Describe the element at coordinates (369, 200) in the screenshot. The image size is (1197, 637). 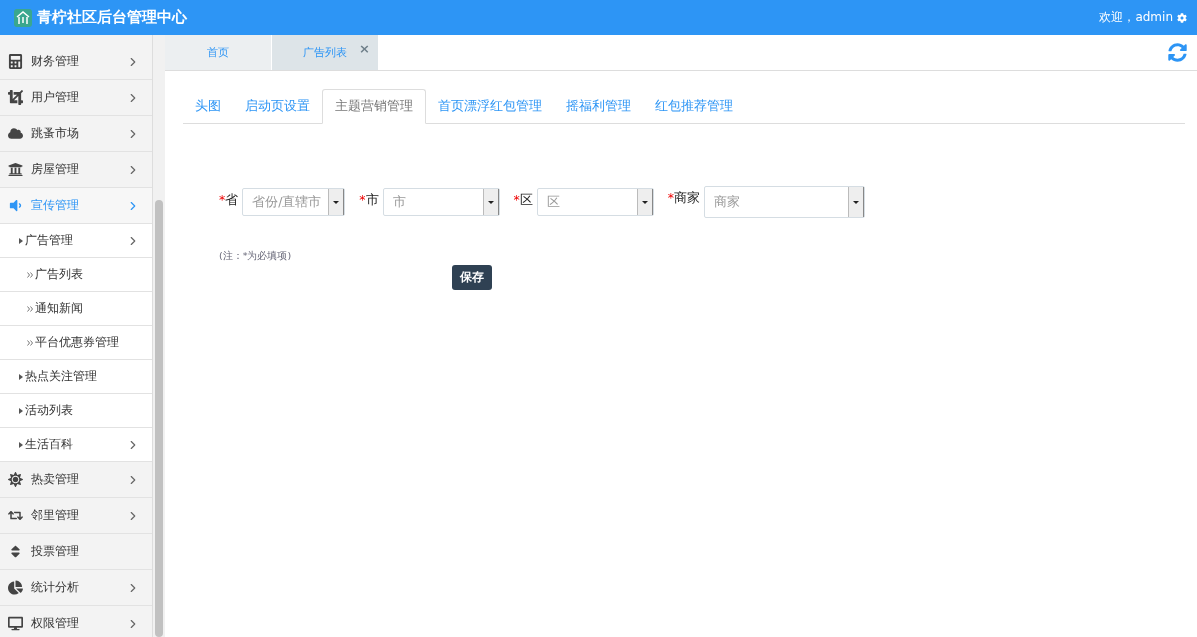
I see `field-label: *市` at that location.